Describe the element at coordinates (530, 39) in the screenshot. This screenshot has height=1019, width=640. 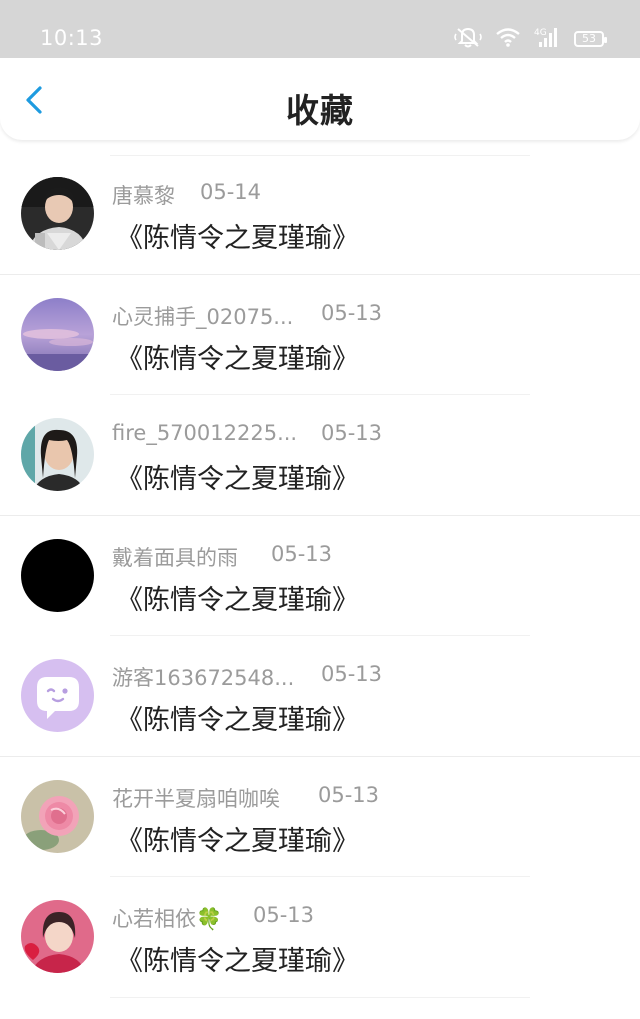
I see `status-icons: 4G 53` at that location.